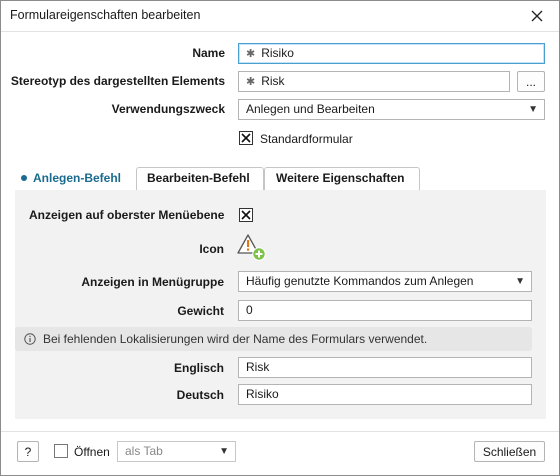  Describe the element at coordinates (280, 31) in the screenshot. I see `title-divider` at that location.